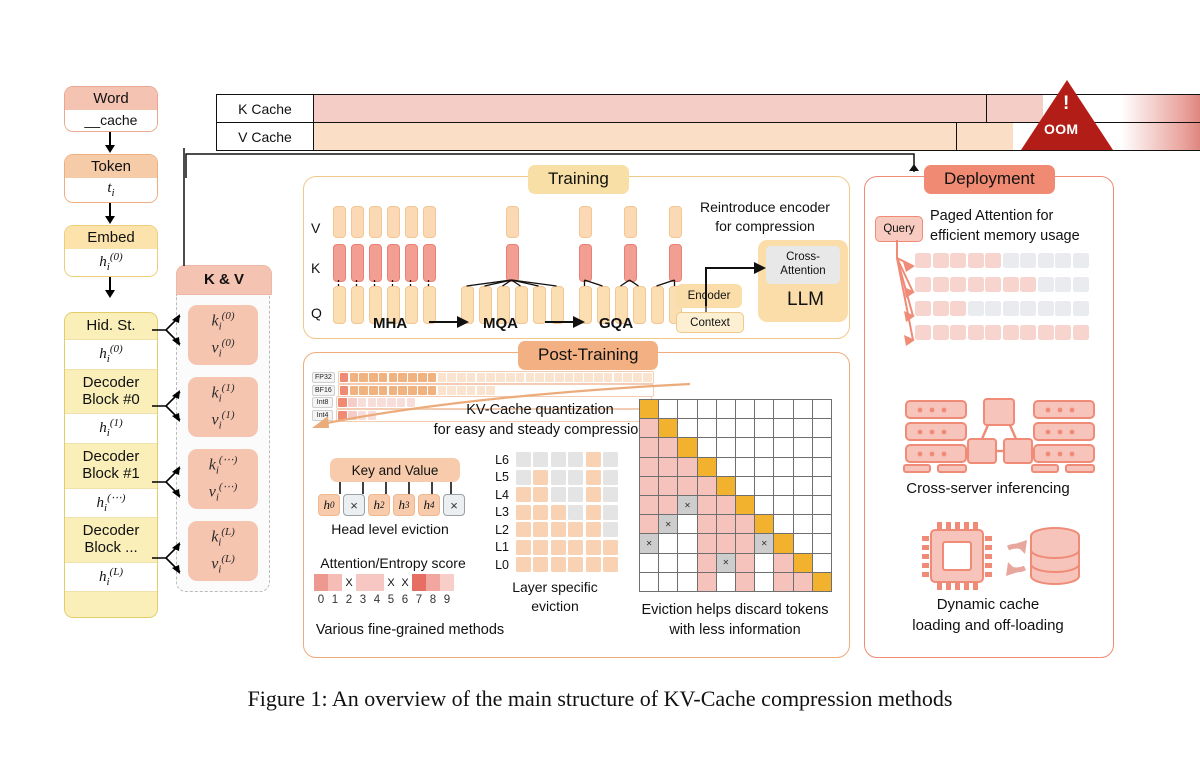  Describe the element at coordinates (379, 505) in the screenshot. I see `head-cell: h2` at that location.